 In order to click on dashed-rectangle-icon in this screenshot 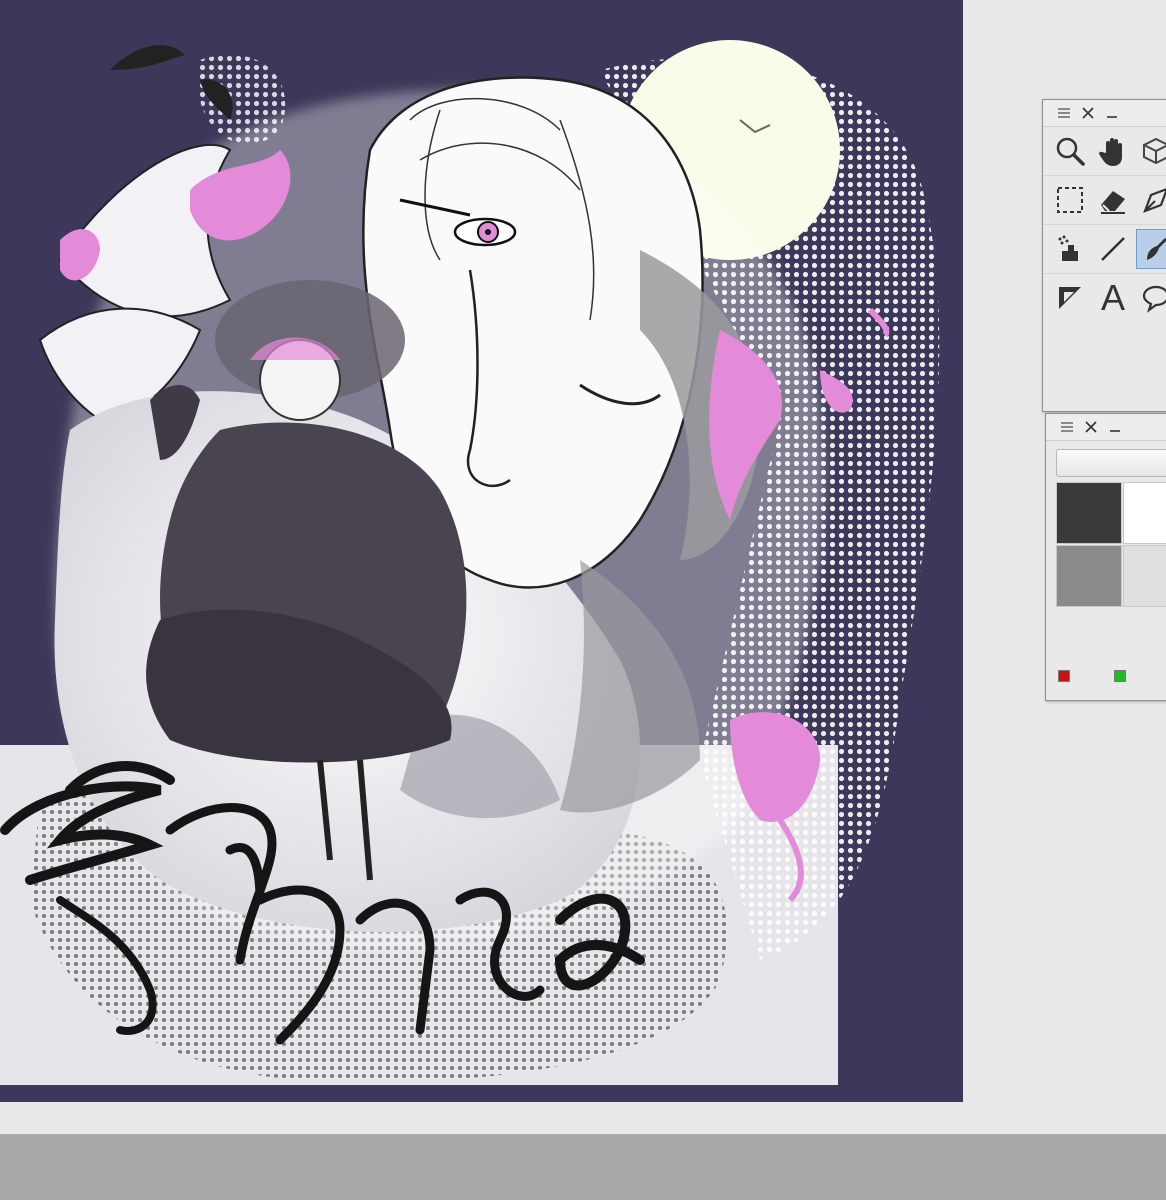, I will do `click(1069, 200)`.